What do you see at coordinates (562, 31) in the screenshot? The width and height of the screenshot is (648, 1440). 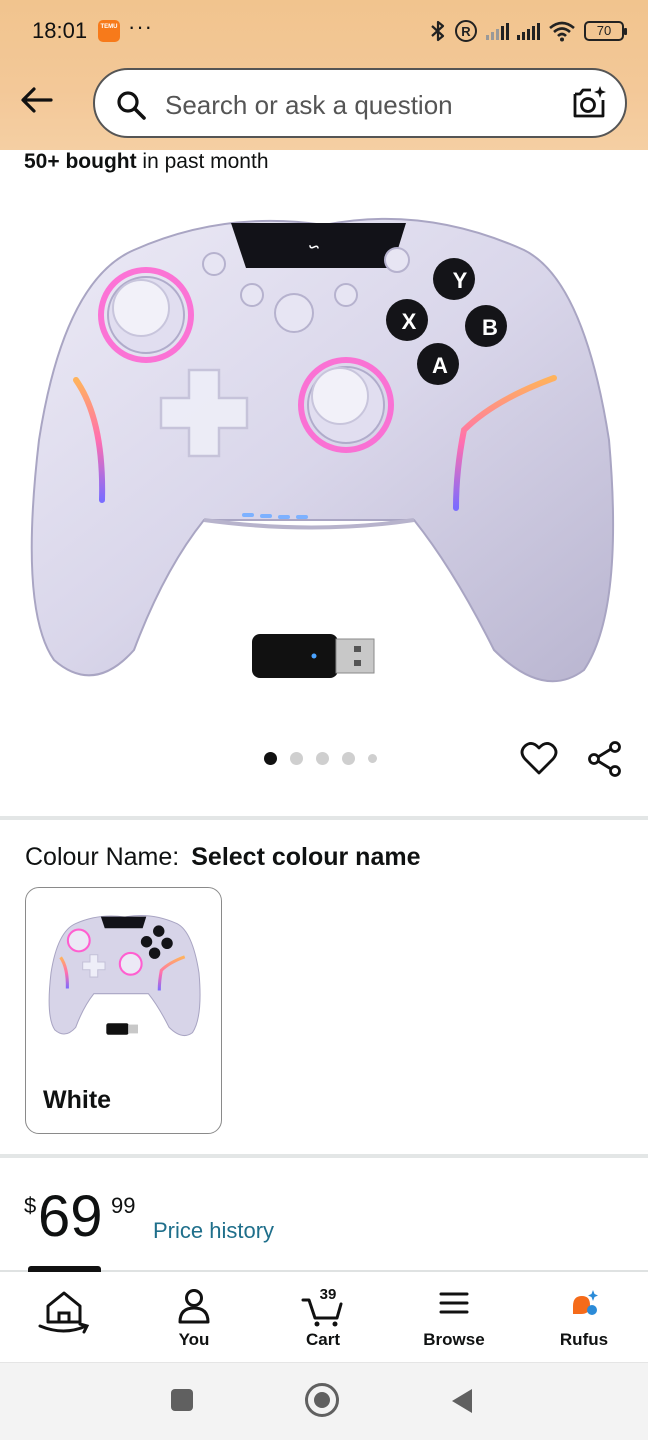 I see `wifi-icon` at bounding box center [562, 31].